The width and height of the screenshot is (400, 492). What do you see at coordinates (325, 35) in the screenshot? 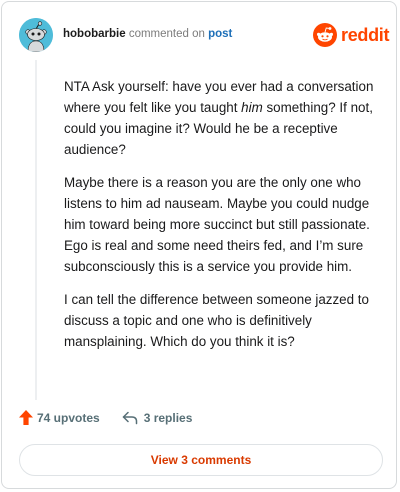
I see `reddit-logo-icon` at bounding box center [325, 35].